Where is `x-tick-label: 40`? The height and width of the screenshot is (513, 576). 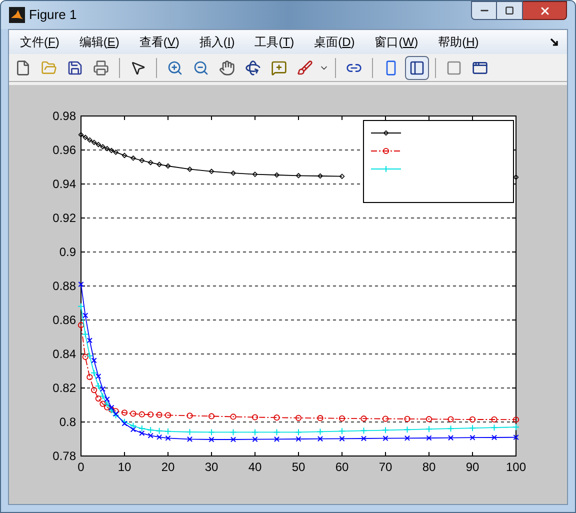 x-tick-label: 40 is located at coordinates (255, 467).